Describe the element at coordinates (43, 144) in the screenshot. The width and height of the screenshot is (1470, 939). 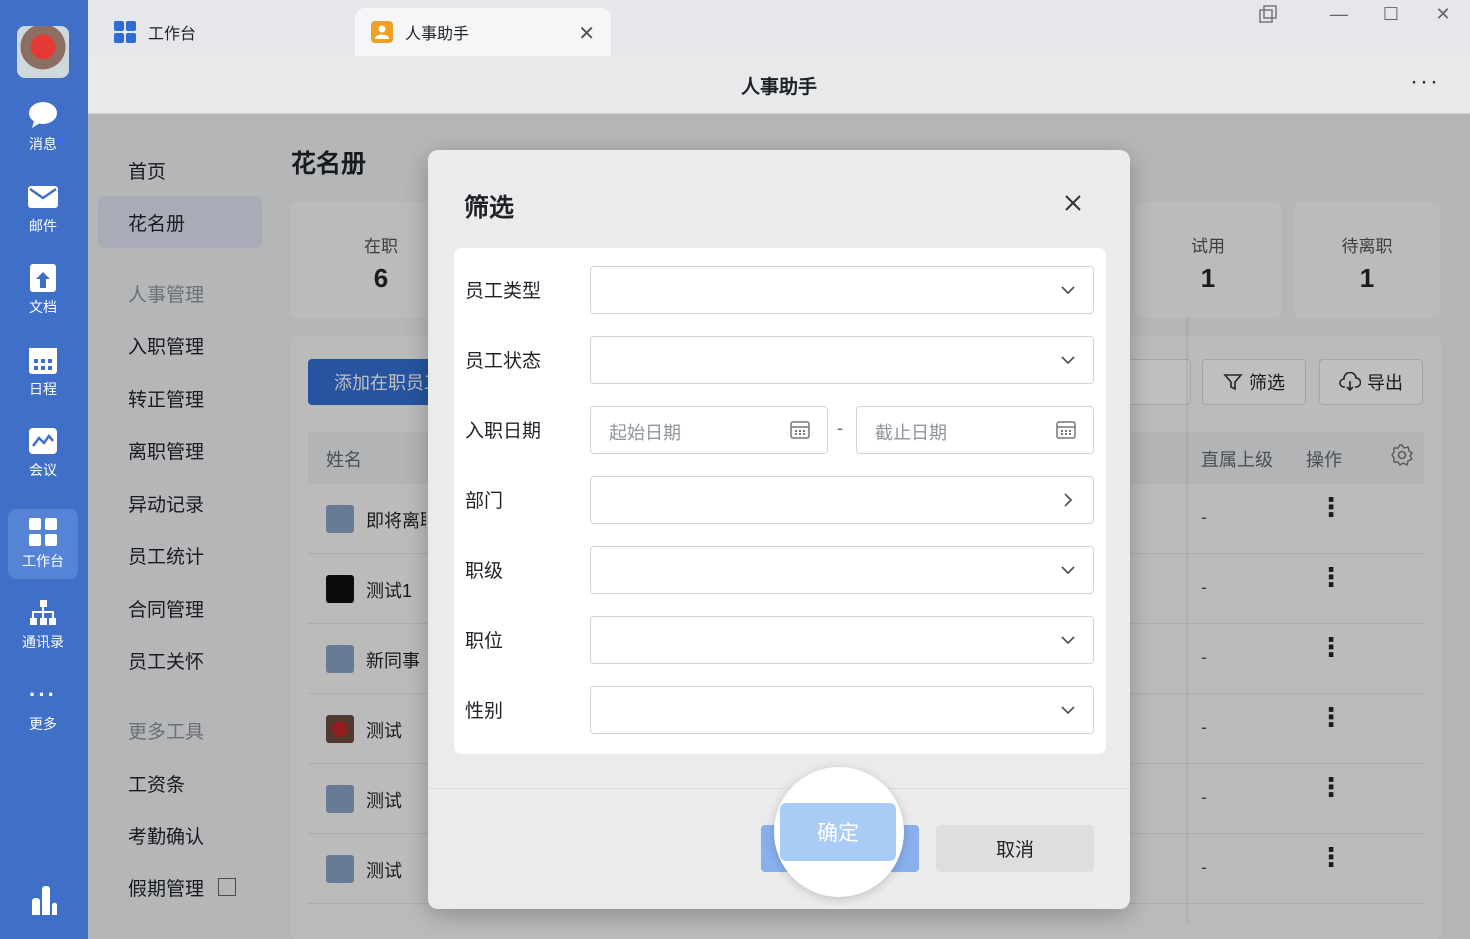
I see `rail-label: 消息` at that location.